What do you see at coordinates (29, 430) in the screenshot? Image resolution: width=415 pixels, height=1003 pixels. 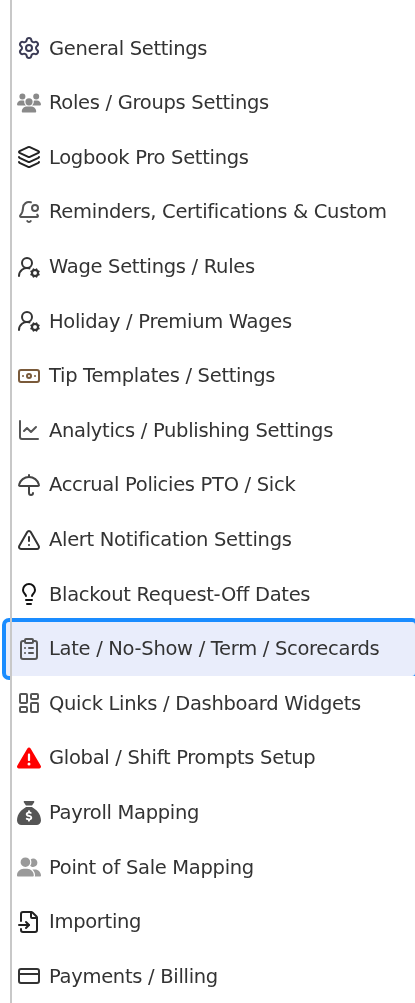 I see `chart-icon` at bounding box center [29, 430].